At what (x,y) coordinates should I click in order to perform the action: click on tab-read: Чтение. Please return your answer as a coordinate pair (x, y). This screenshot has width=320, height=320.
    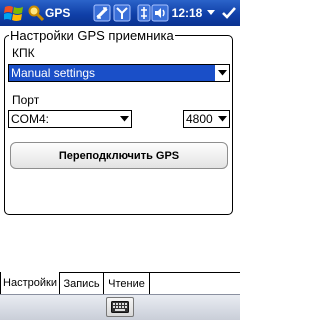
    Looking at the image, I should click on (127, 283).